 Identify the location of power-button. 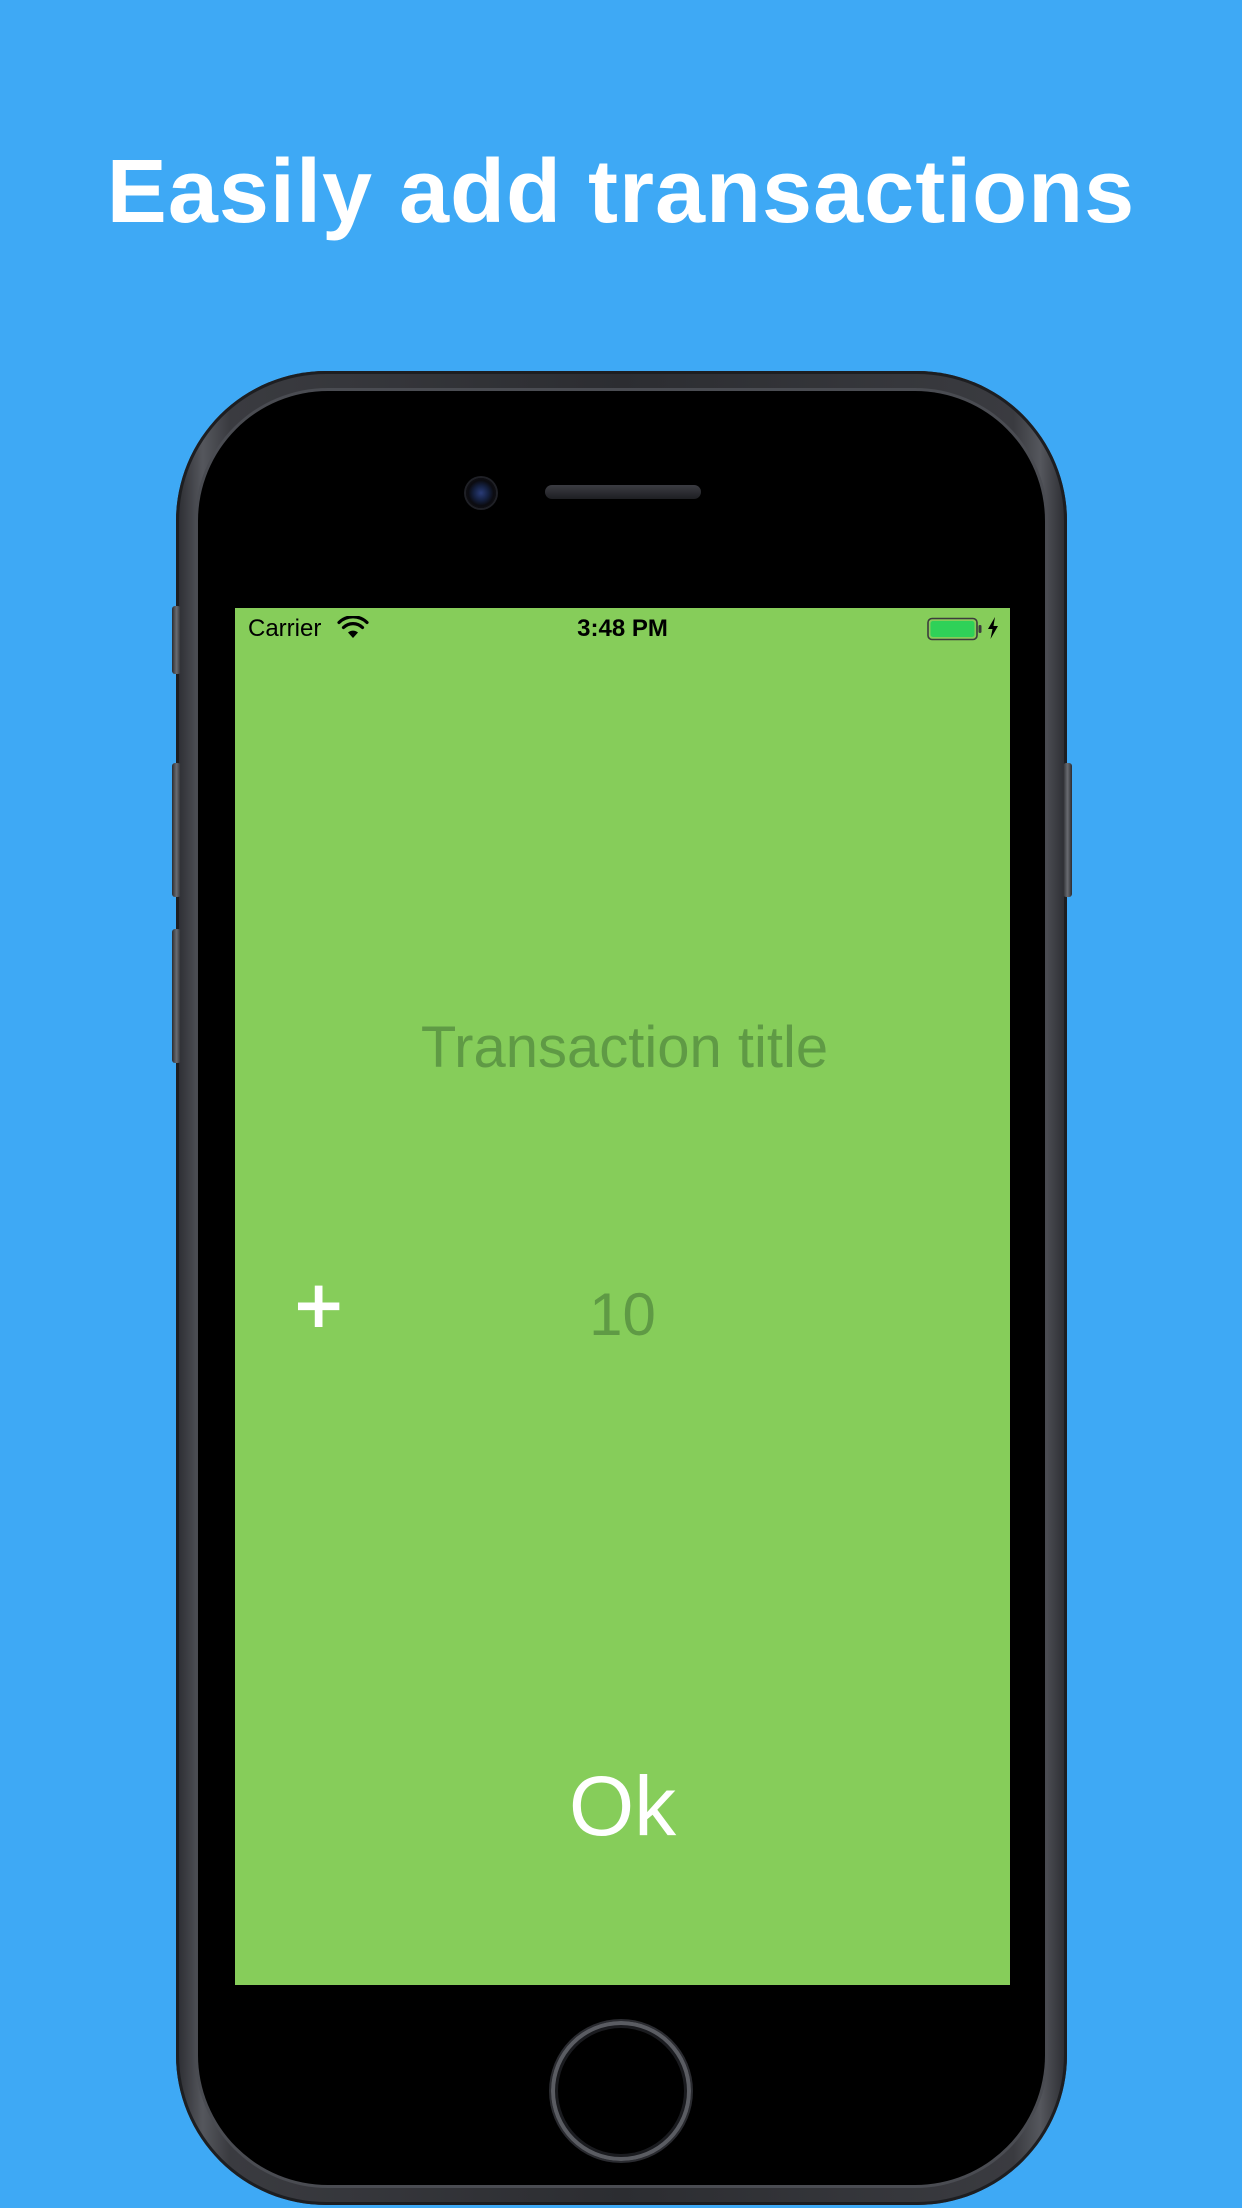
(1067, 830).